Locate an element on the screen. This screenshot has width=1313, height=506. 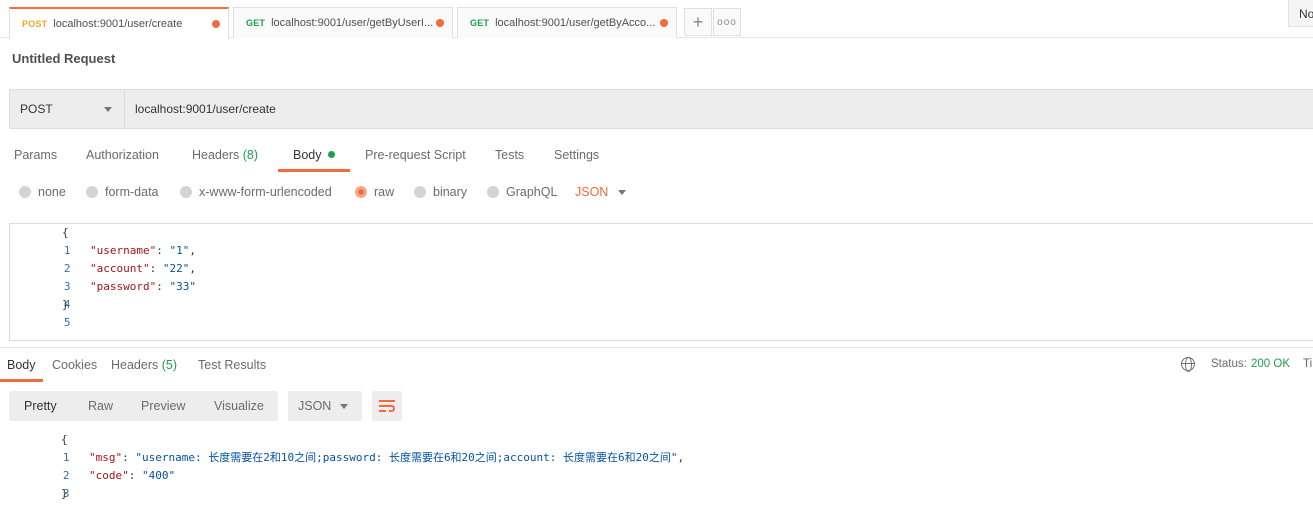
tab-url: localhost:9001/user/create is located at coordinates (118, 24).